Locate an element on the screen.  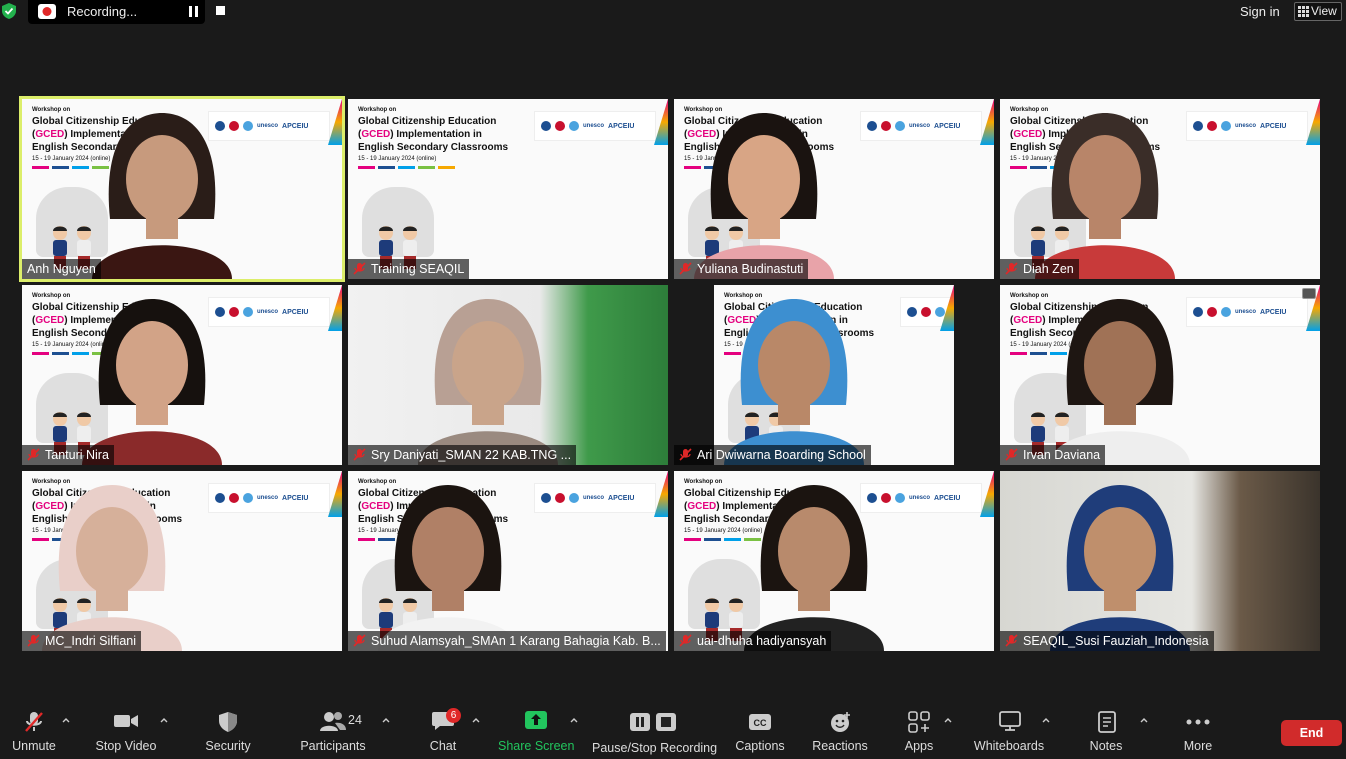
workshop-dates: 15 - 19 January 2024 (online) is located at coordinates (397, 159).